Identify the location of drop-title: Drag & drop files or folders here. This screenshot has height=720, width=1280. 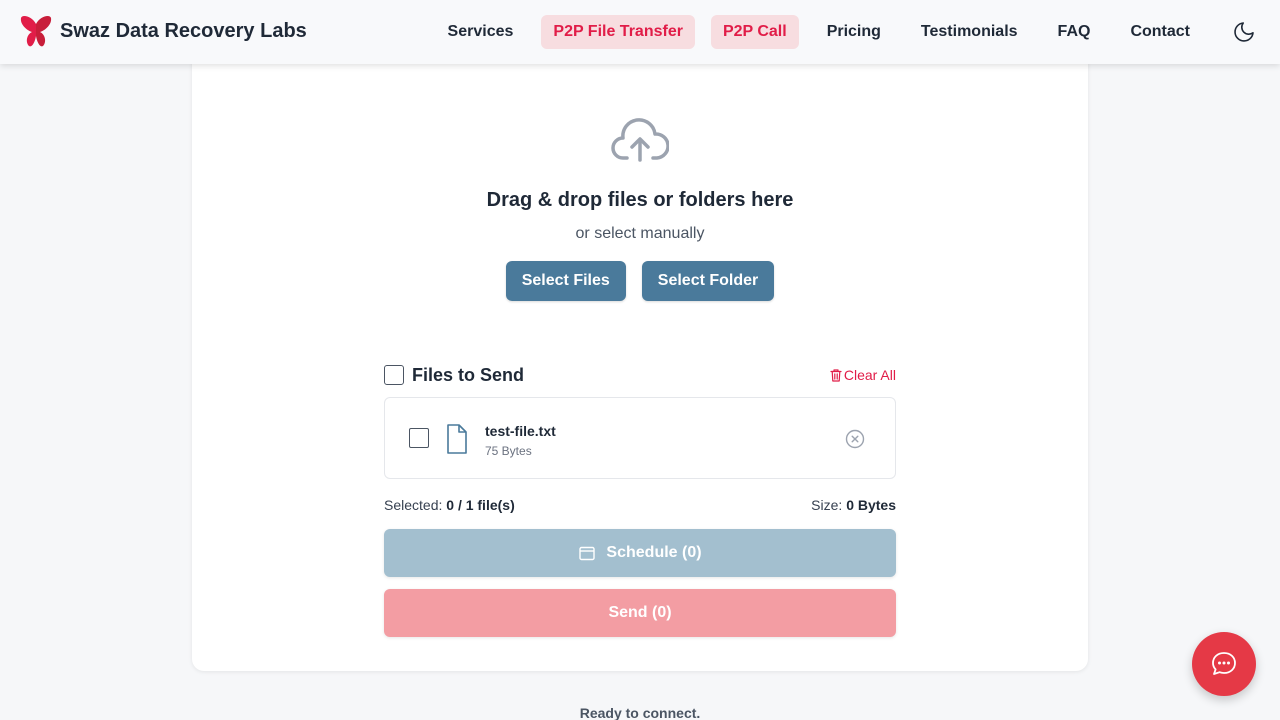
(640, 200).